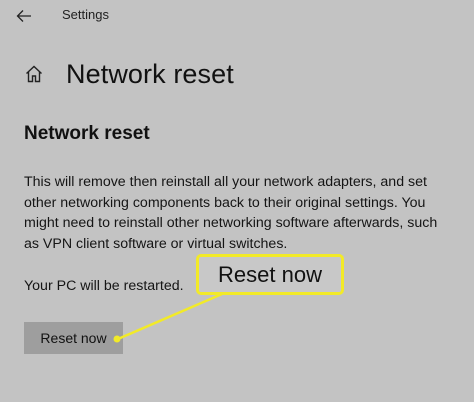 This screenshot has height=402, width=474. What do you see at coordinates (34, 74) in the screenshot?
I see `home-icon` at bounding box center [34, 74].